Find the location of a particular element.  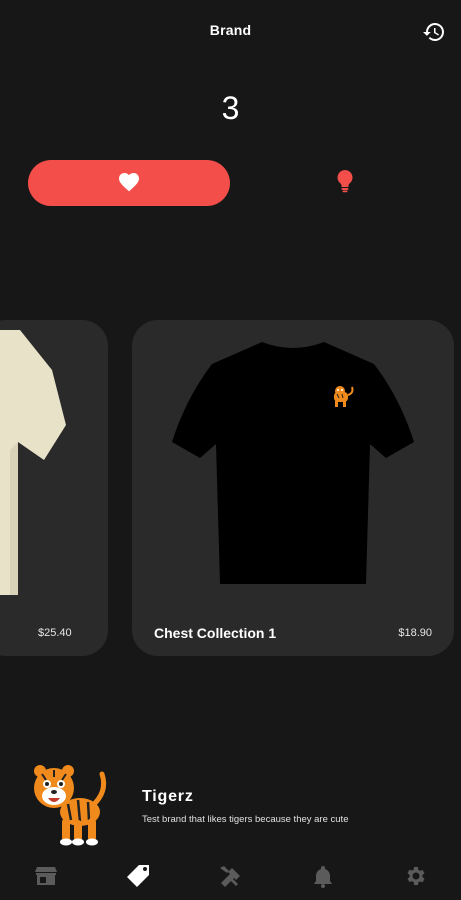

app-bar: Brand is located at coordinates (230, 32).